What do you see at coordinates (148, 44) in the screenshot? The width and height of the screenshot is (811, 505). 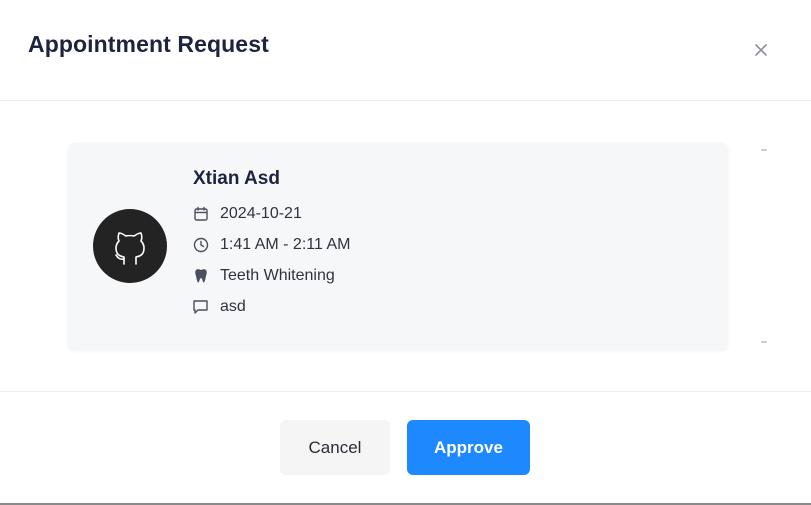 I see `modal-title: Appointment Request` at bounding box center [148, 44].